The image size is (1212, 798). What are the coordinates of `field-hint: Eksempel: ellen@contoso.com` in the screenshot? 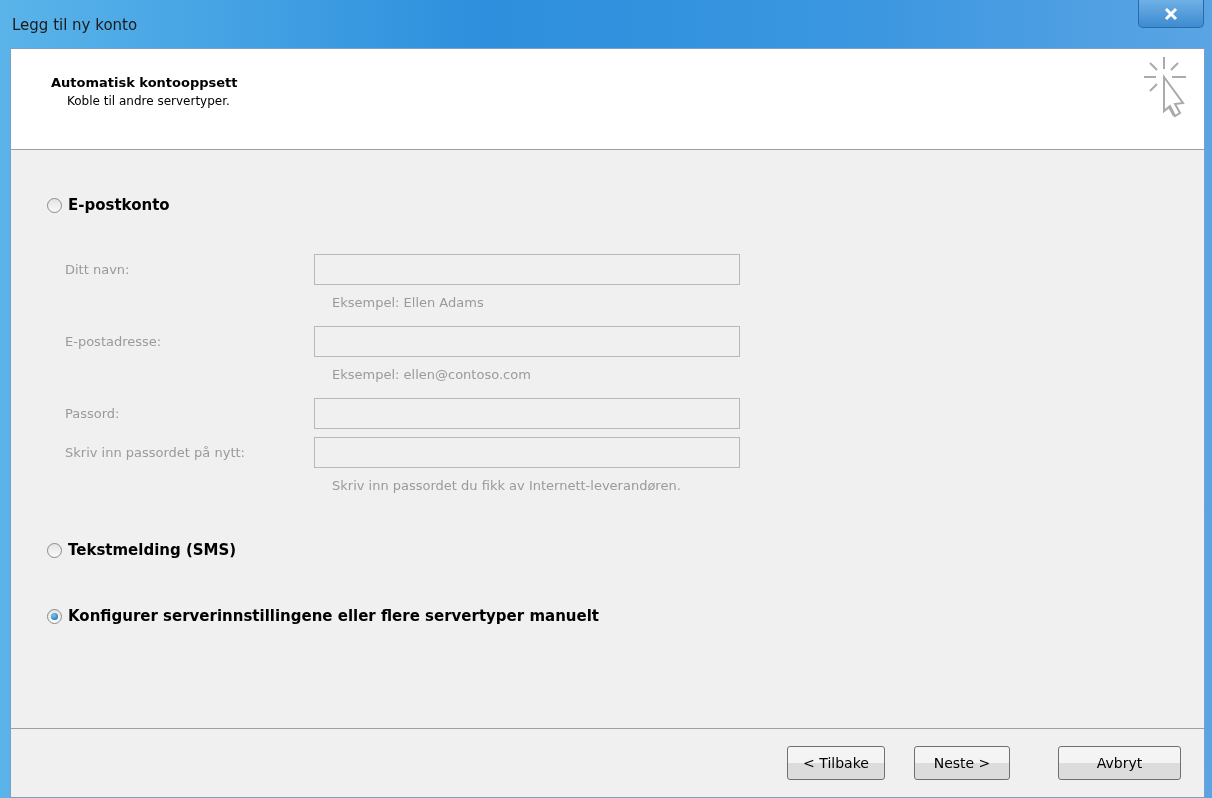 It's located at (432, 374).